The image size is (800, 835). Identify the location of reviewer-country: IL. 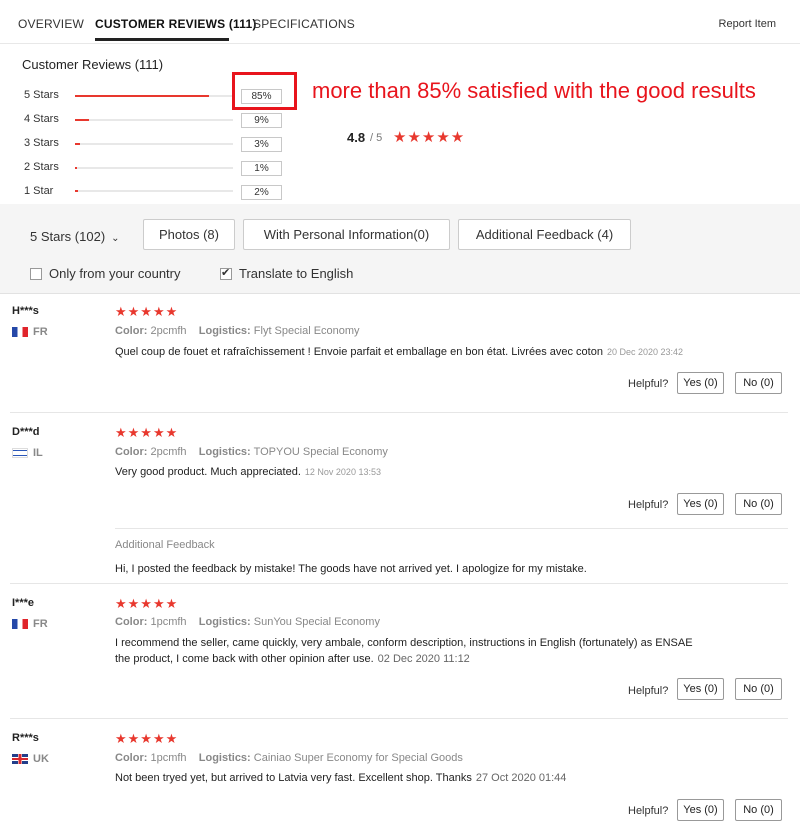
(27, 453).